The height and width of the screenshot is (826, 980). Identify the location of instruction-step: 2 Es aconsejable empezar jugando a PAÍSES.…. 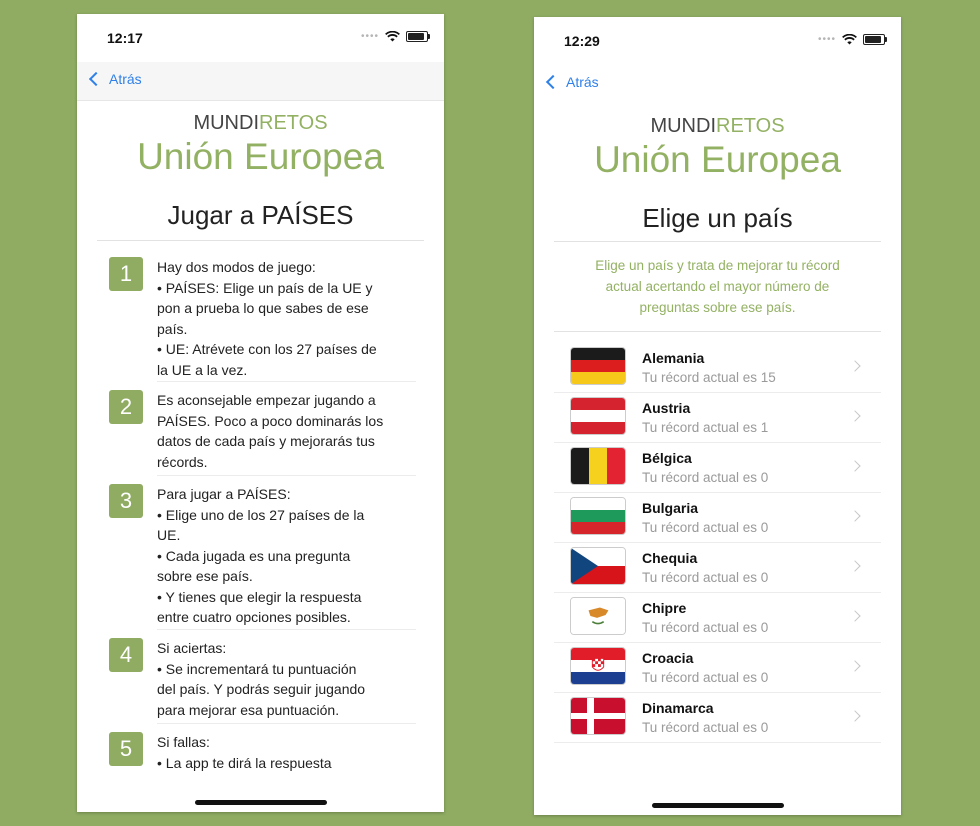
(264, 431).